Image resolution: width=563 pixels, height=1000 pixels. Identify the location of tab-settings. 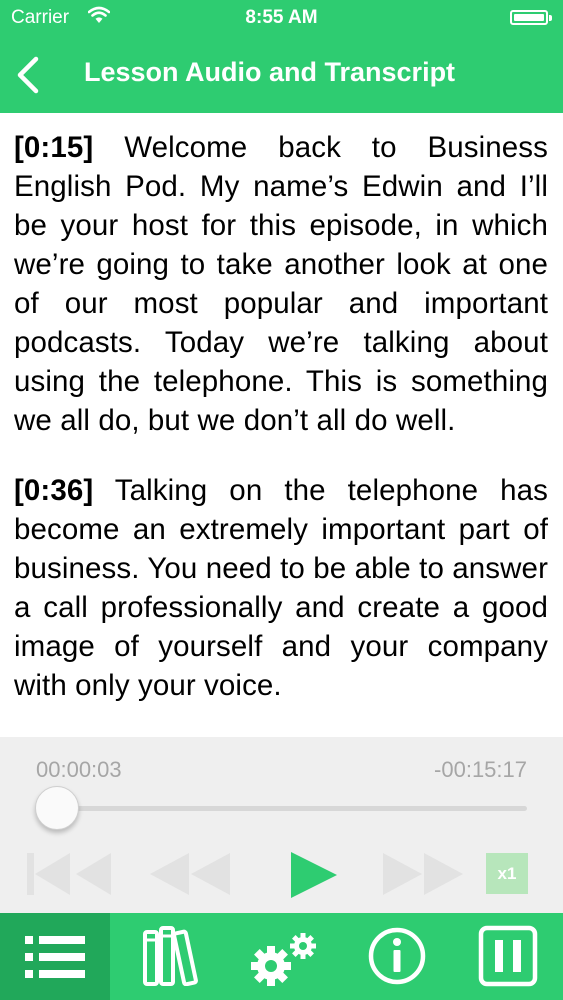
(285, 956).